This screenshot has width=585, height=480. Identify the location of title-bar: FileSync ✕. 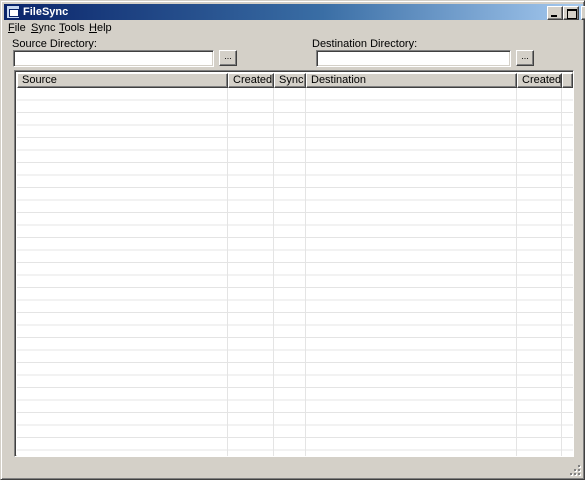
(294, 12).